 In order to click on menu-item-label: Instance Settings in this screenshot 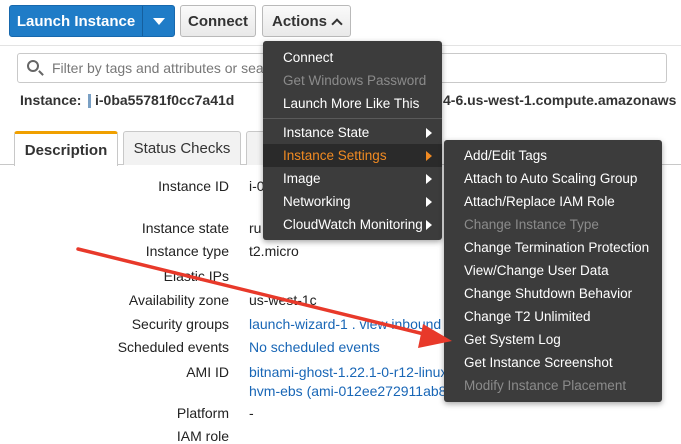, I will do `click(335, 155)`.